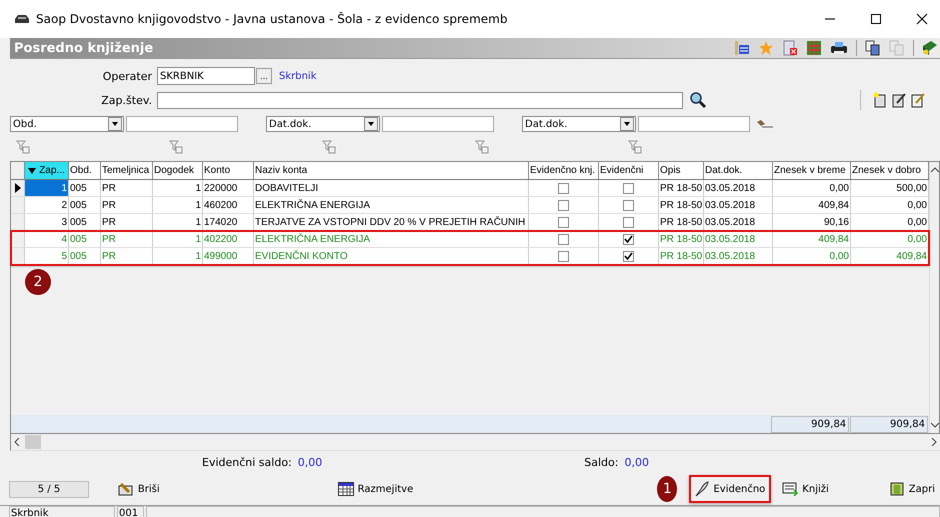 This screenshot has height=517, width=940. Describe the element at coordinates (85, 170) in the screenshot. I see `column-header: Obd.` at that location.